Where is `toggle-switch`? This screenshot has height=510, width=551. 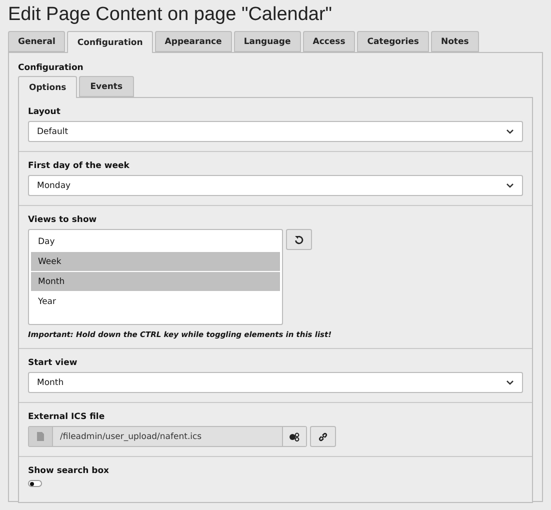
toggle-switch is located at coordinates (35, 483).